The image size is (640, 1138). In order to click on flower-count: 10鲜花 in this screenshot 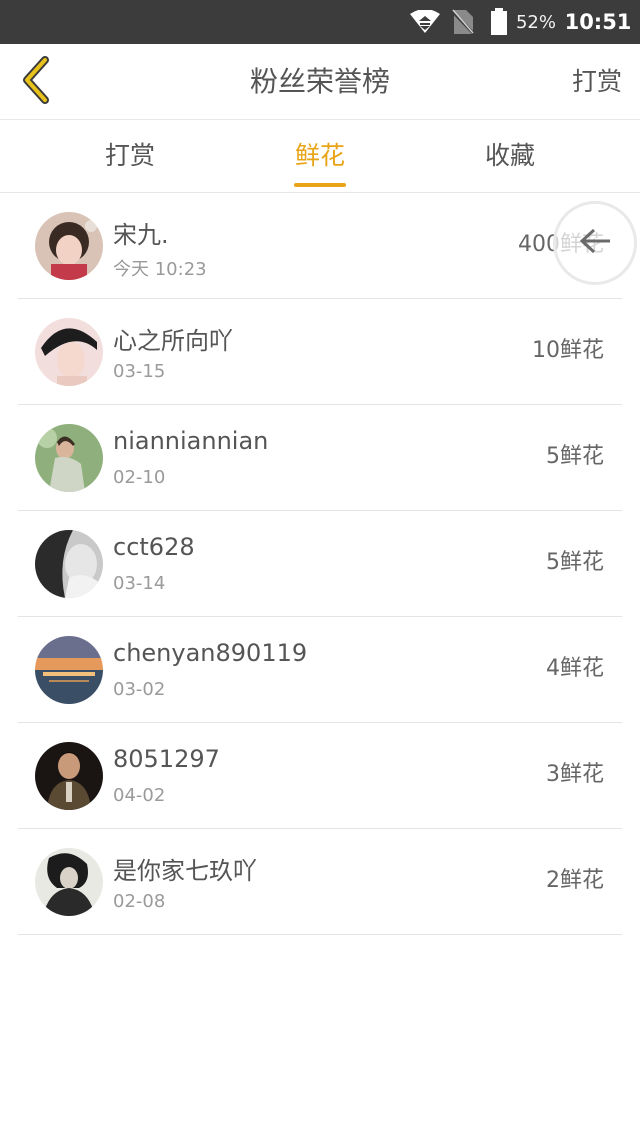, I will do `click(568, 350)`.